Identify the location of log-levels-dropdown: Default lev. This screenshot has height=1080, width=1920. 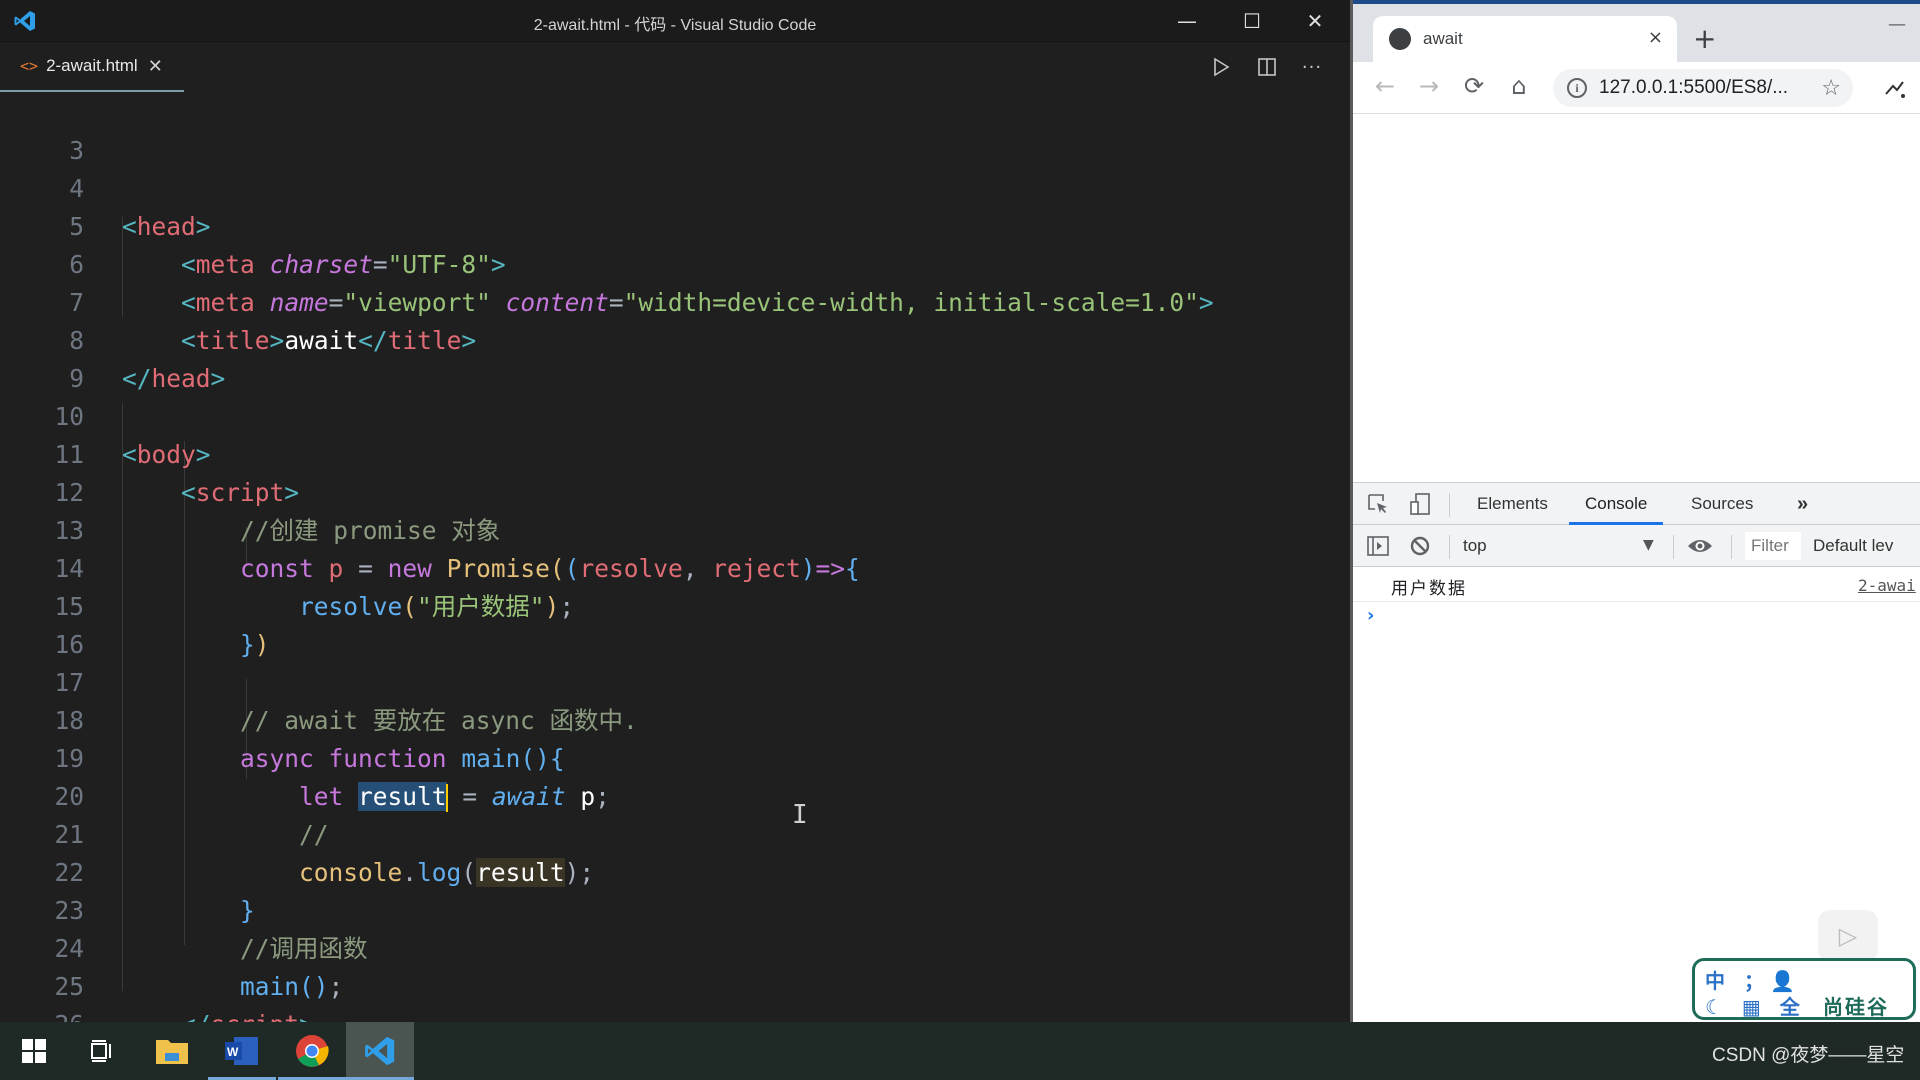
(1853, 546).